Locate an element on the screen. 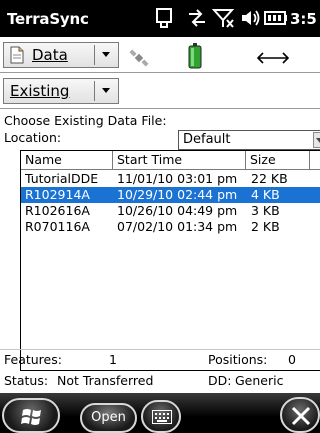 This screenshot has width=320, height=433. column-header-size: Size is located at coordinates (278, 160).